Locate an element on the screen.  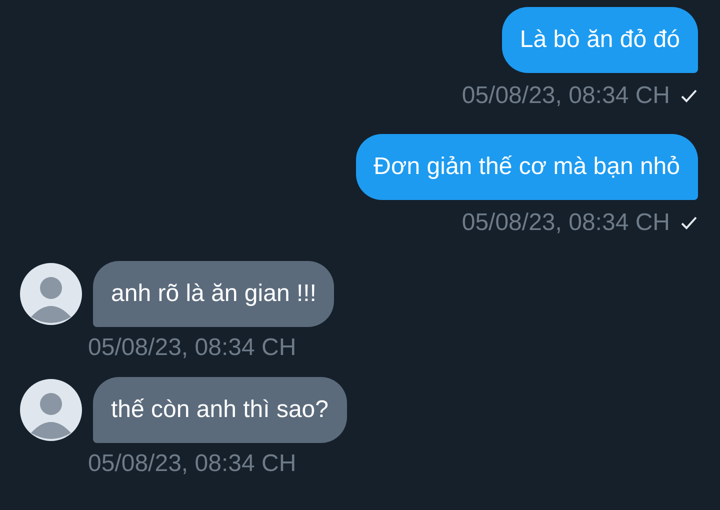
message-bubble: anh rõ là ăn gian !!! is located at coordinates (213, 294).